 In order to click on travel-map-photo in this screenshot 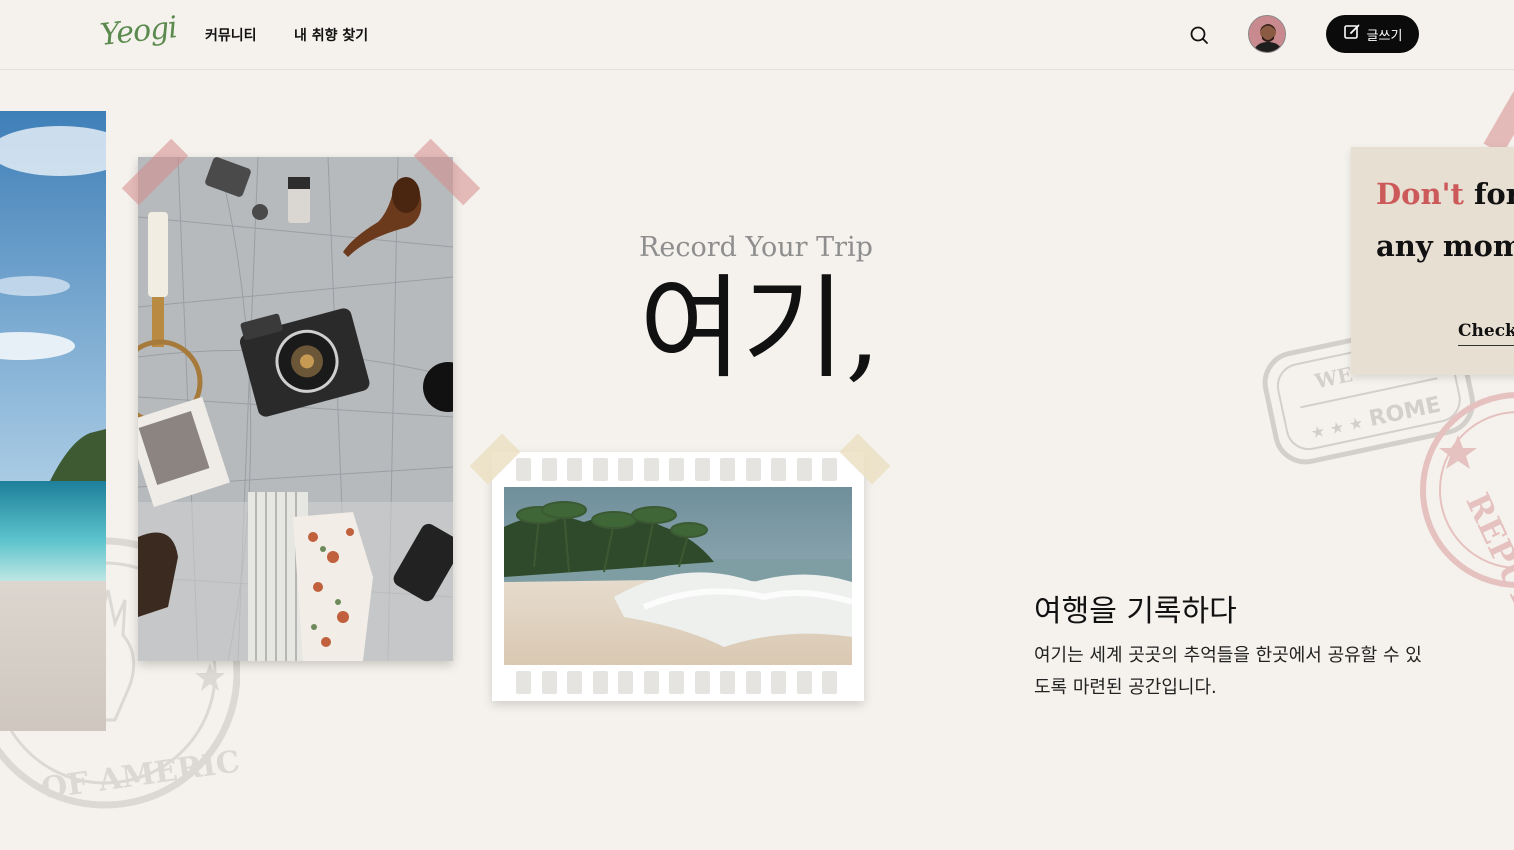, I will do `click(295, 409)`.